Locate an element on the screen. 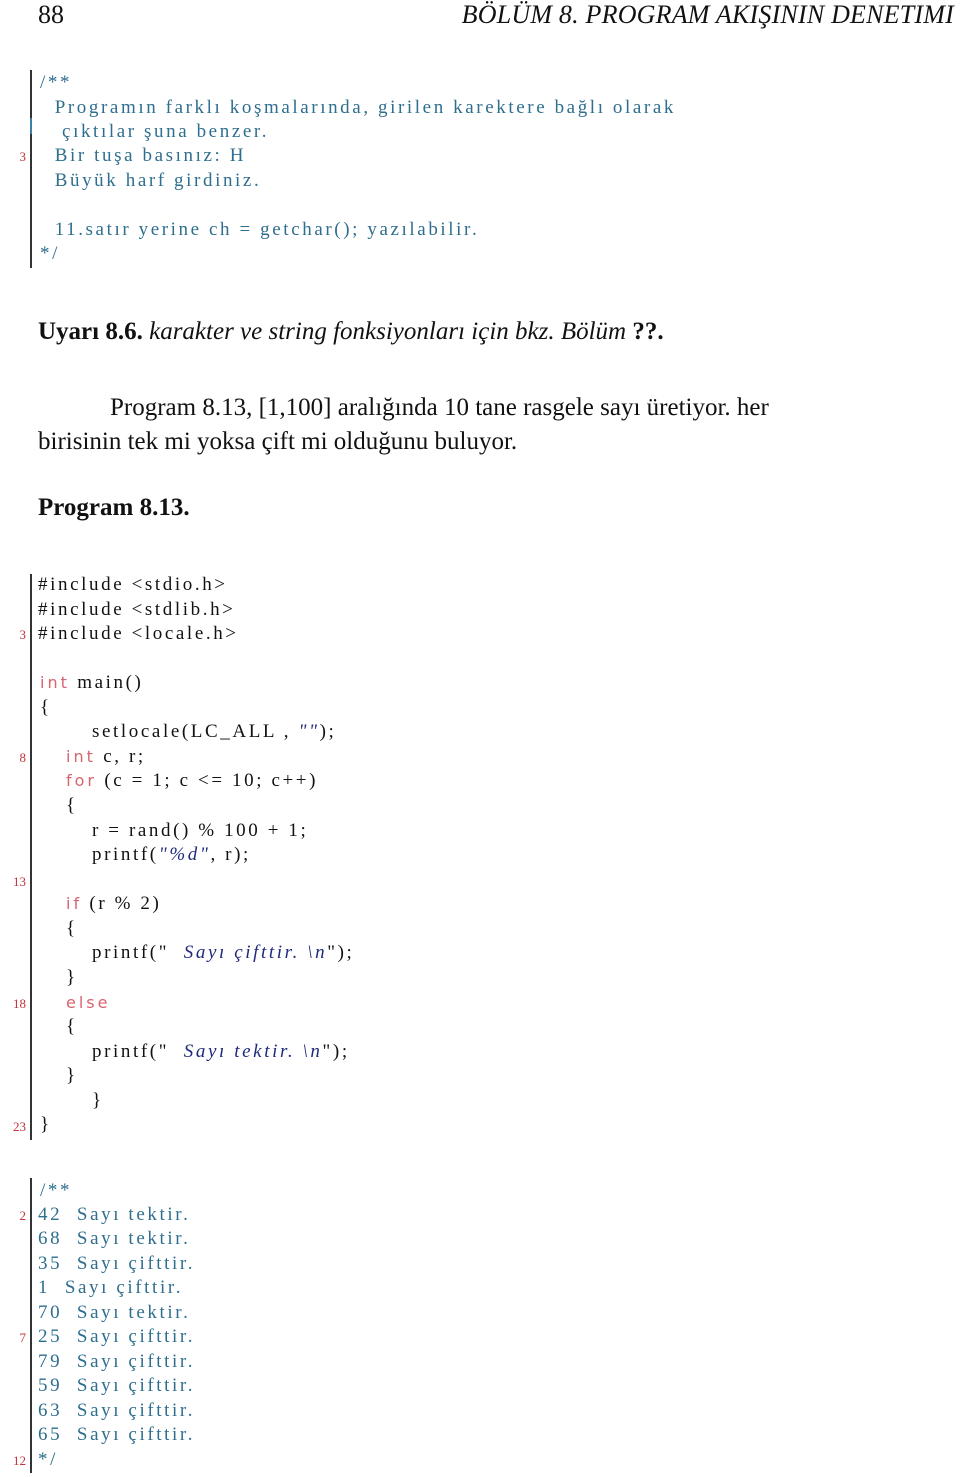  remark-ref: ??. is located at coordinates (648, 331).